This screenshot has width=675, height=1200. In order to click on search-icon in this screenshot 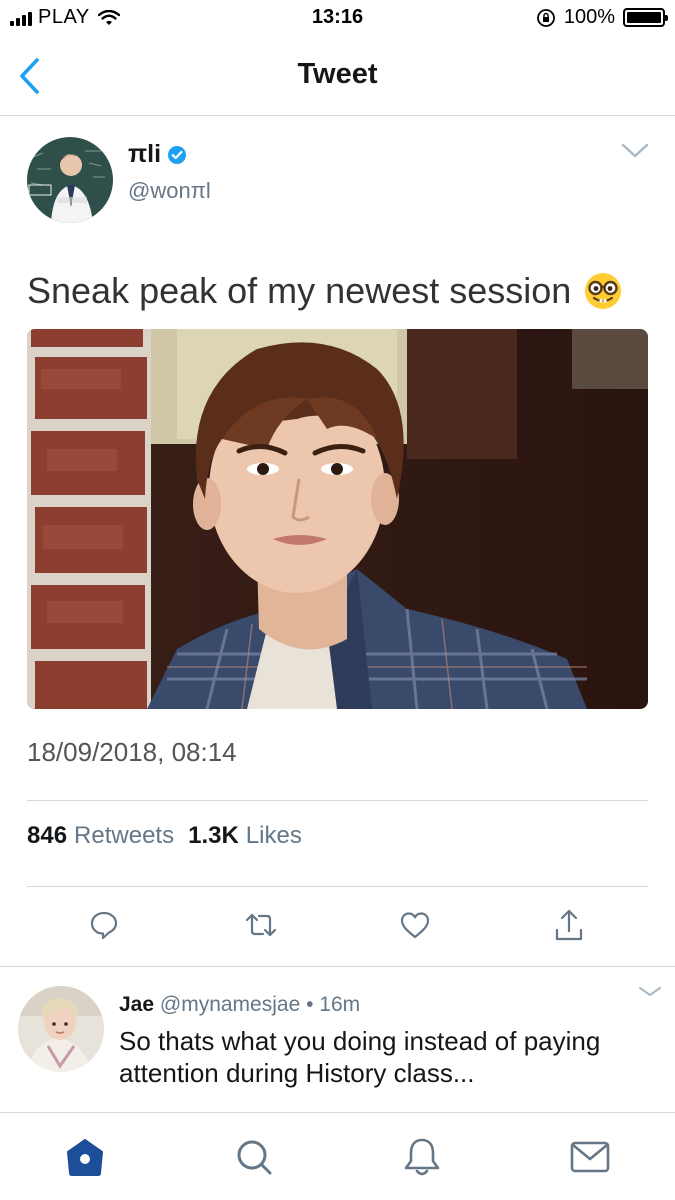, I will do `click(254, 1157)`.